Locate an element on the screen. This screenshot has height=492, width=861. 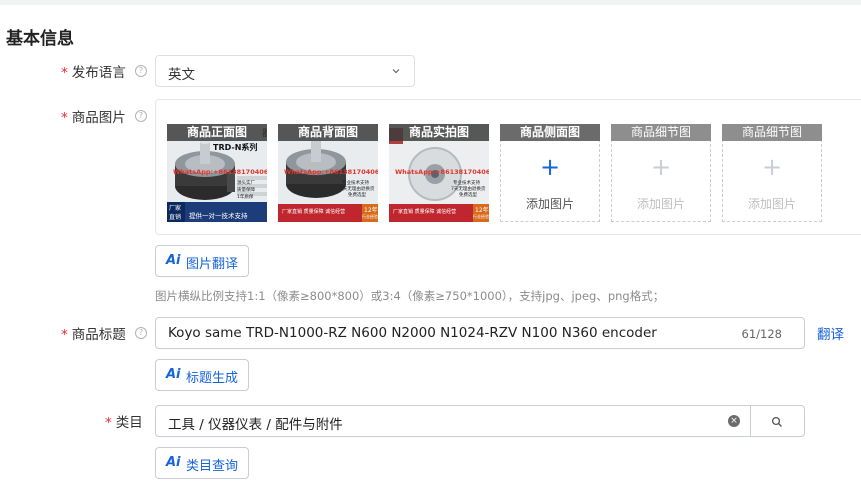
image-slot-caption: 商品背面图 is located at coordinates (328, 132).